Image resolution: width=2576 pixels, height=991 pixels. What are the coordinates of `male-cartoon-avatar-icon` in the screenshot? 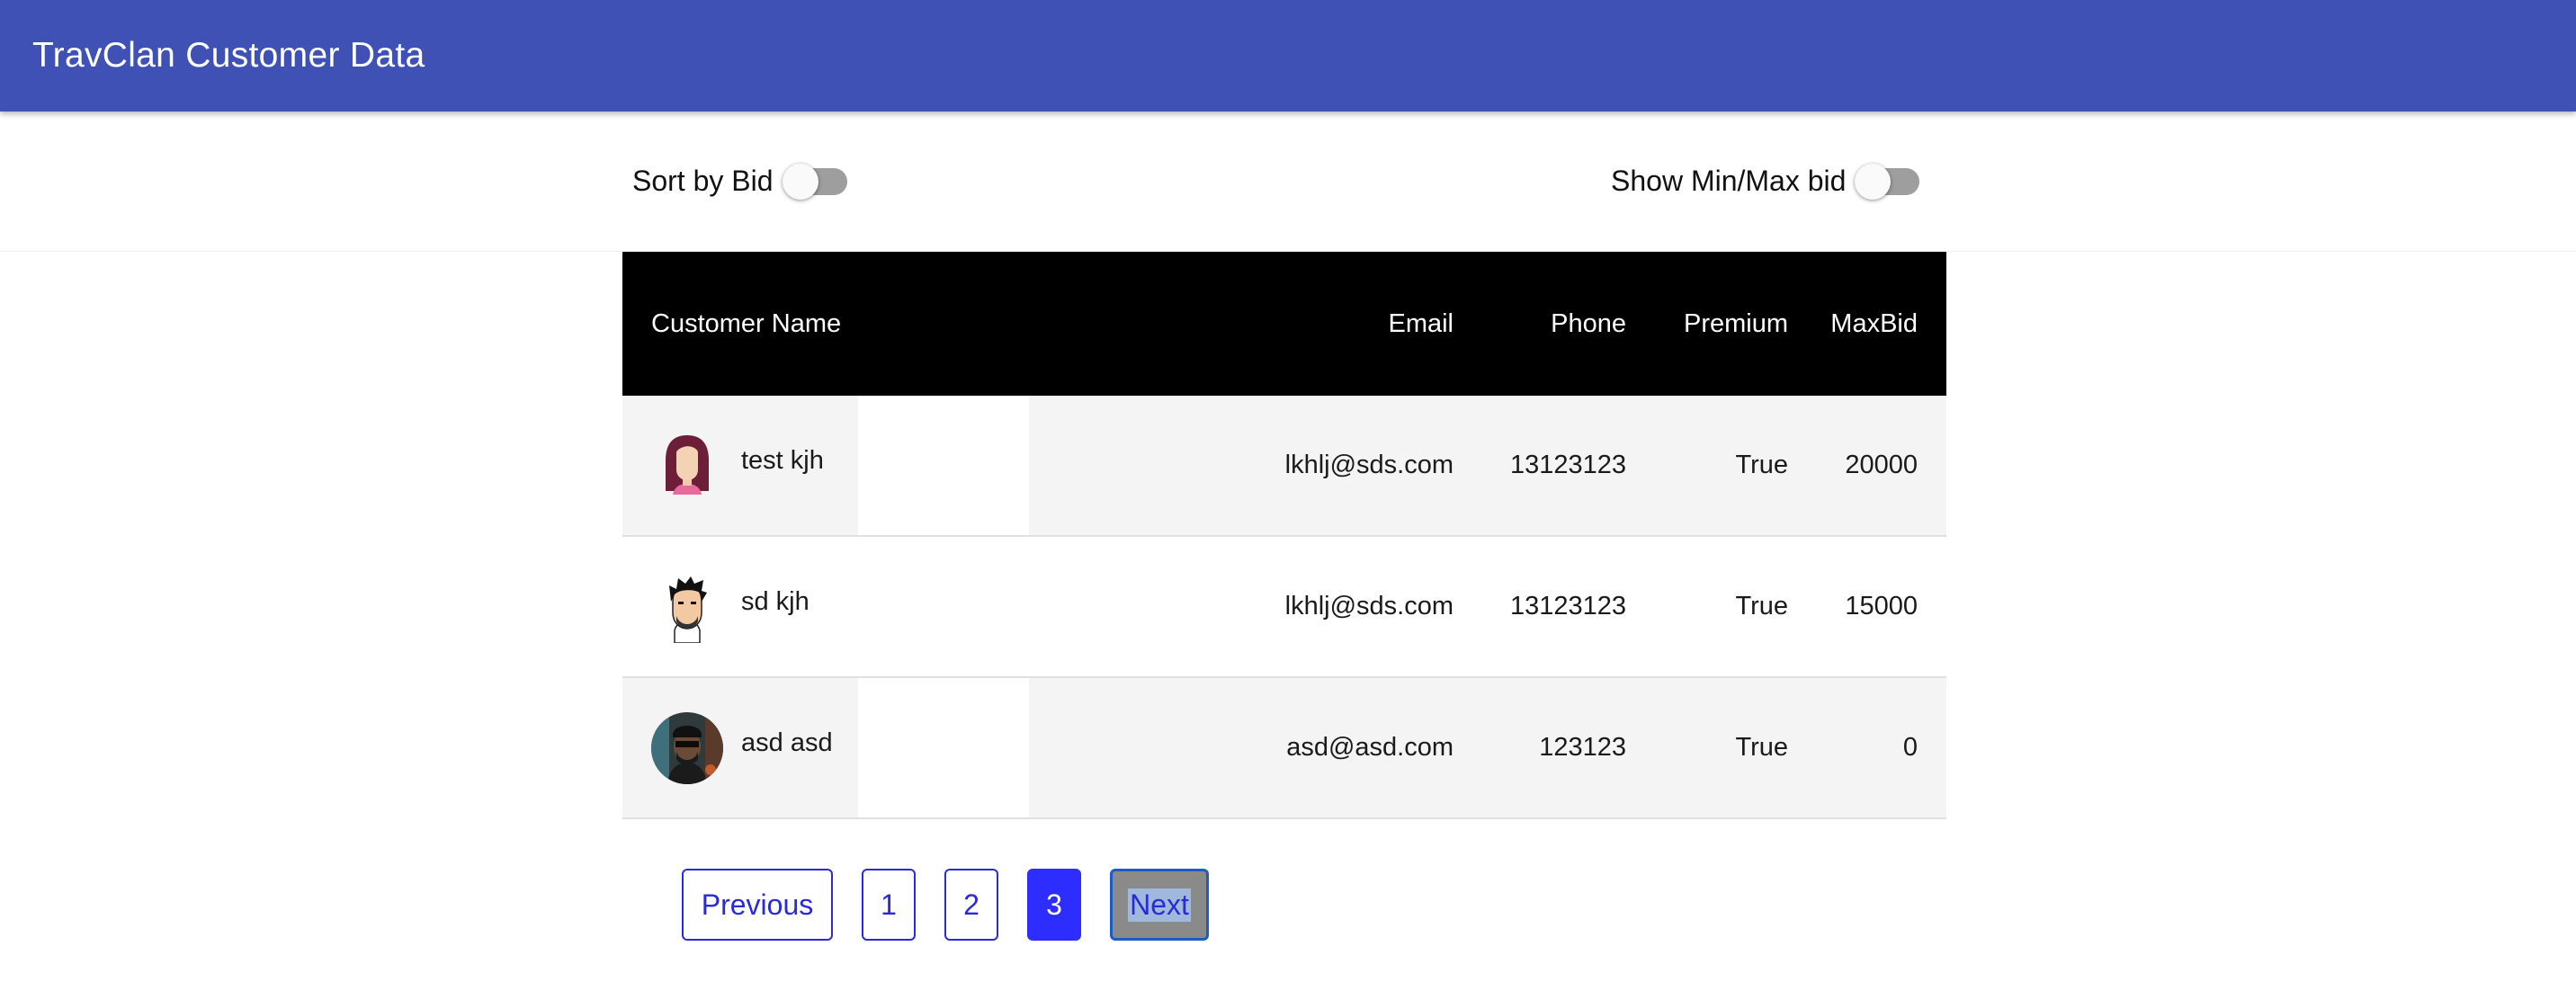 It's located at (687, 607).